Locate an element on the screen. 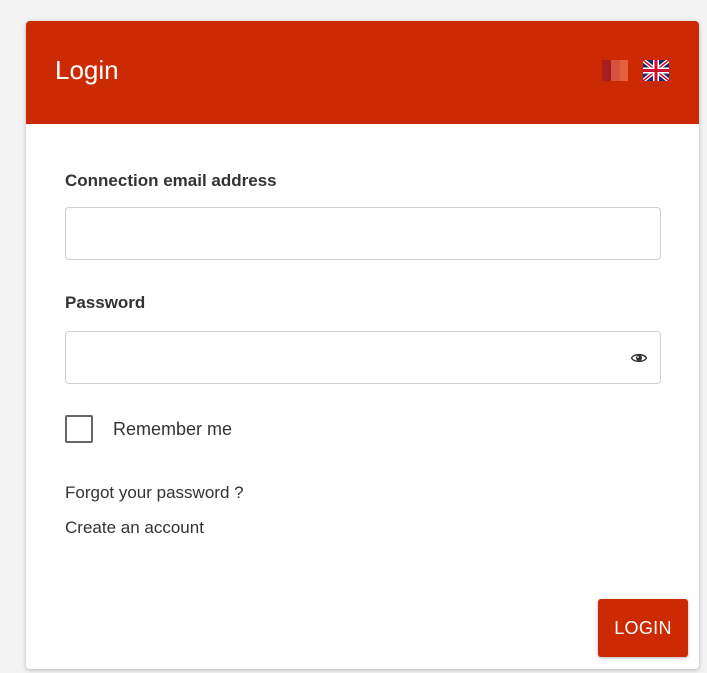  french-flag-icon is located at coordinates (615, 70).